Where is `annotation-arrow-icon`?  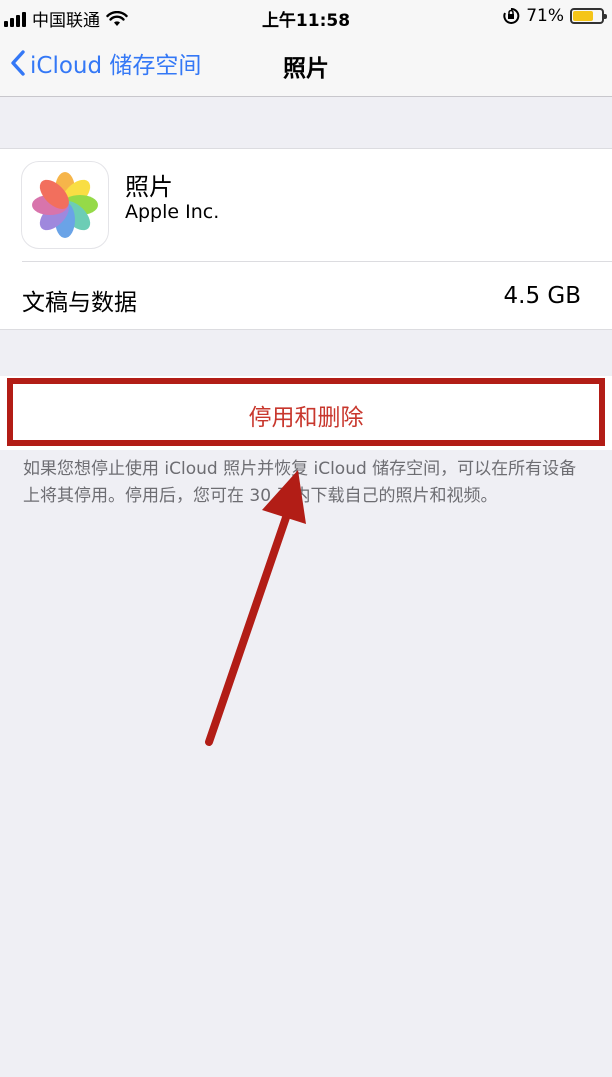 annotation-arrow-icon is located at coordinates (255, 608).